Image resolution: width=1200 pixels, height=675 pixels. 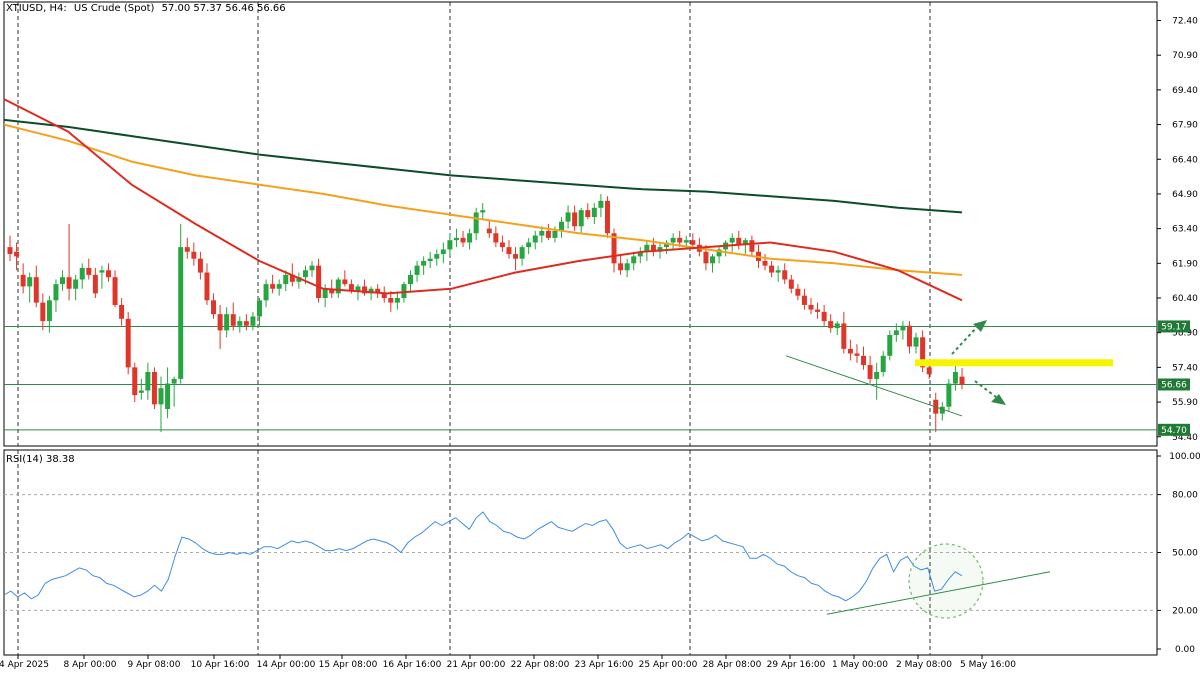 I want to click on rsi-header: RSI(14) 38.38, so click(x=40, y=459).